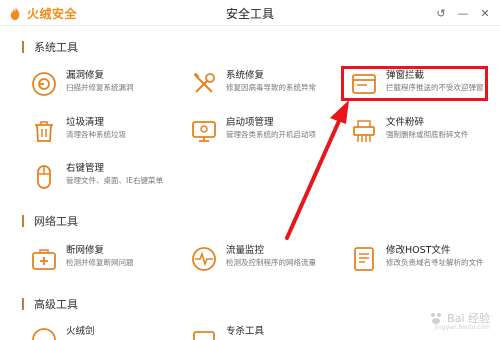 This screenshot has width=500, height=340. Describe the element at coordinates (85, 168) in the screenshot. I see `tool-name: 右键管理` at that location.